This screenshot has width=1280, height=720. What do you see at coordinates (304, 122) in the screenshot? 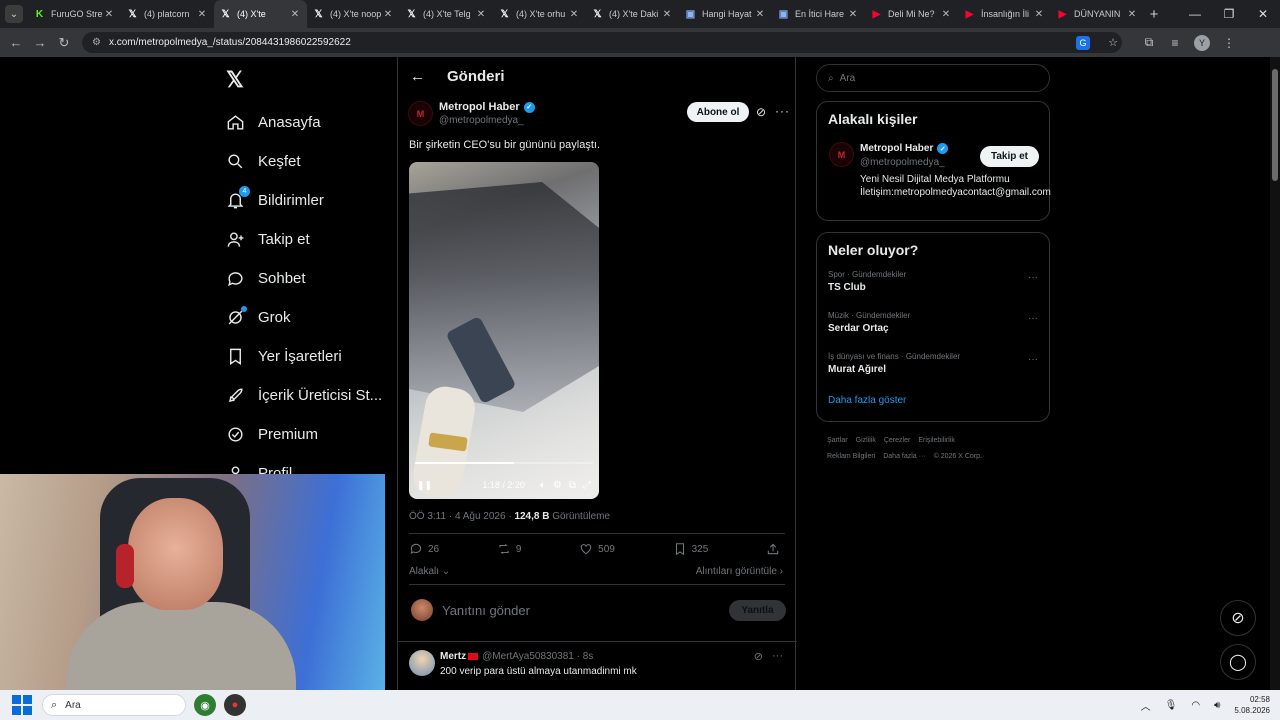
I see `sidebar-item-home: Anasayfa` at bounding box center [304, 122].